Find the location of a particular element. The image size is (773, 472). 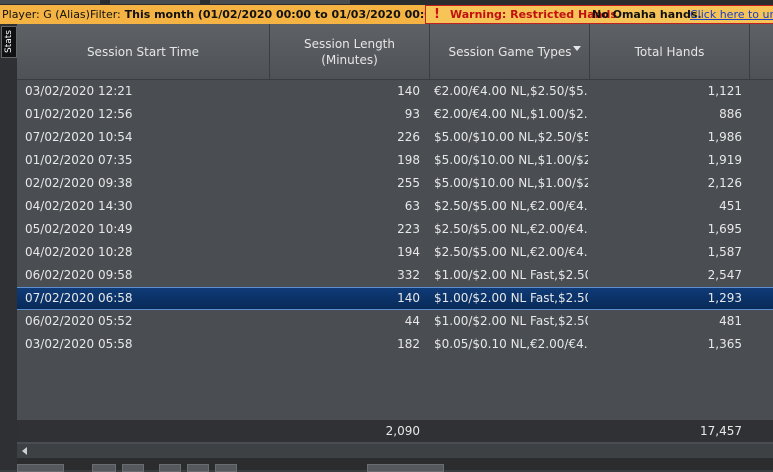

cell-game-types: €2.00/€4.00 NL,$2.50/$5.00 is located at coordinates (511, 91).